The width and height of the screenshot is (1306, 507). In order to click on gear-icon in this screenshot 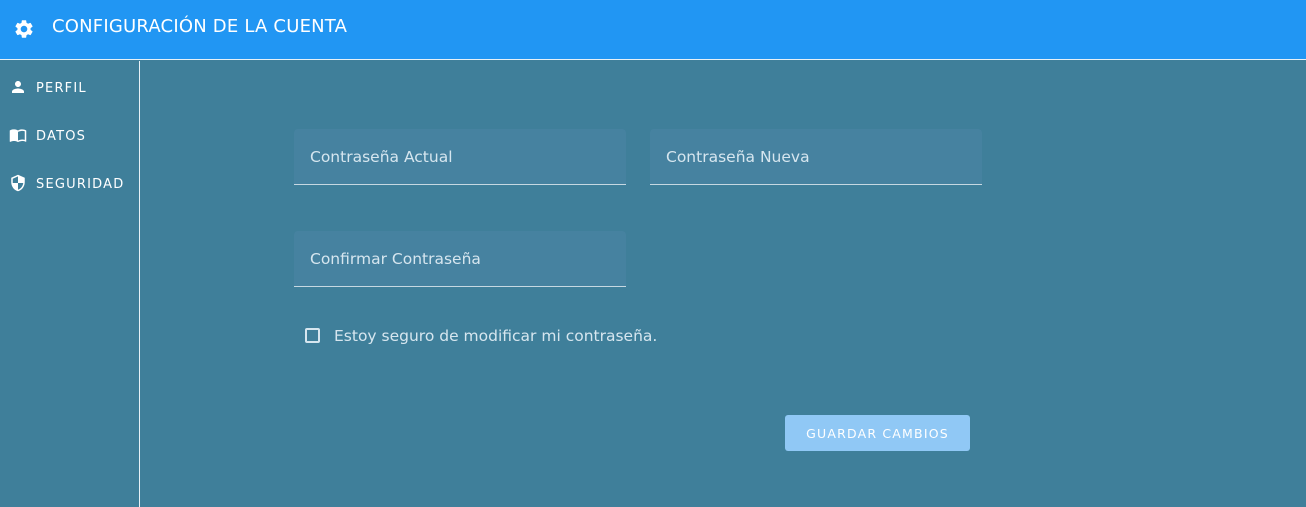, I will do `click(24, 29)`.